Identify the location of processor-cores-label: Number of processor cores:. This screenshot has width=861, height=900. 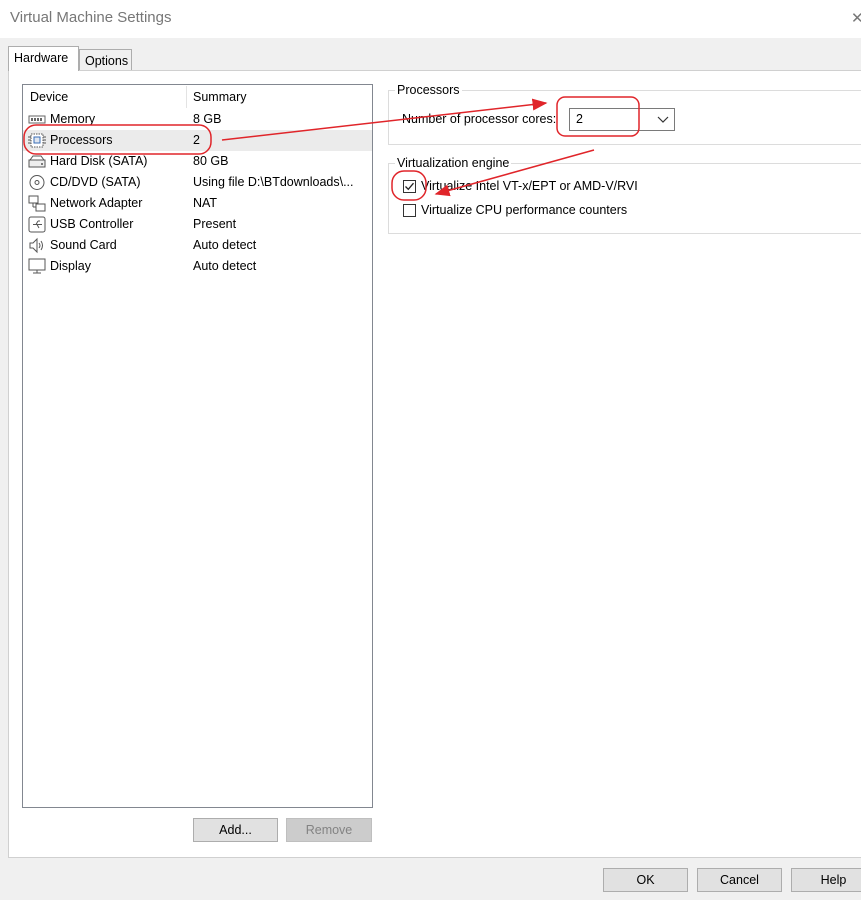
(479, 119).